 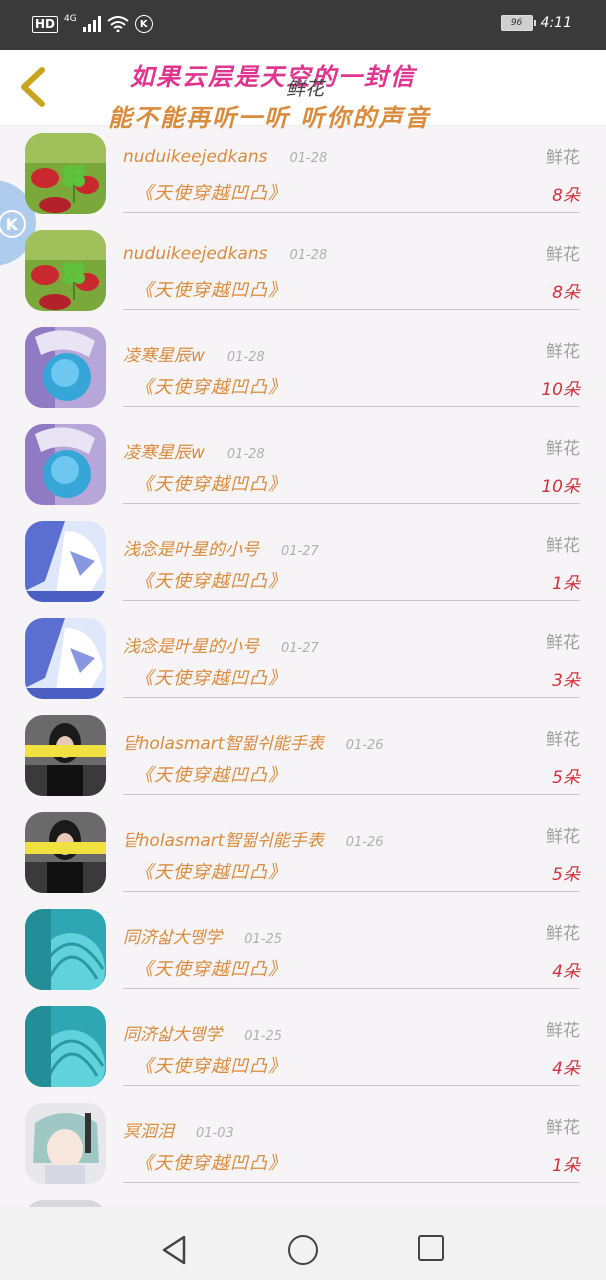 I want to click on list-item: 浅念是叶星的小号 01-27 鲜花 《天使穿越凹凸》 3朵, so click(x=303, y=658).